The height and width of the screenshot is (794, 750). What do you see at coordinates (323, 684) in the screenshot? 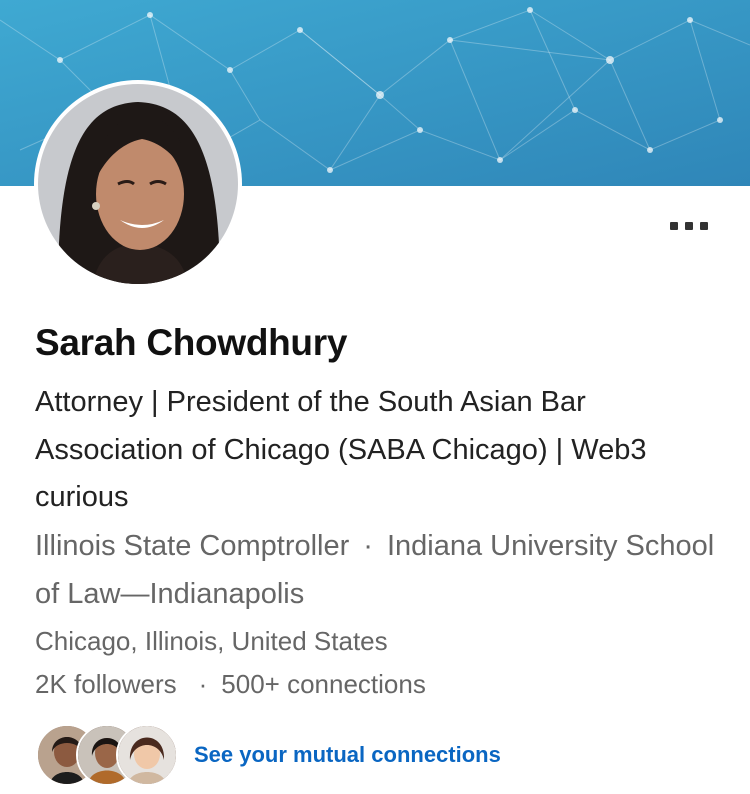
I see `connections-count: 500+ connections` at bounding box center [323, 684].